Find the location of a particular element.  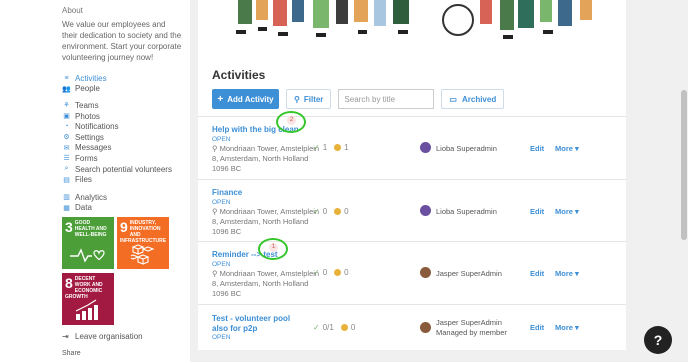

highlight-circle: 2 is located at coordinates (291, 122).